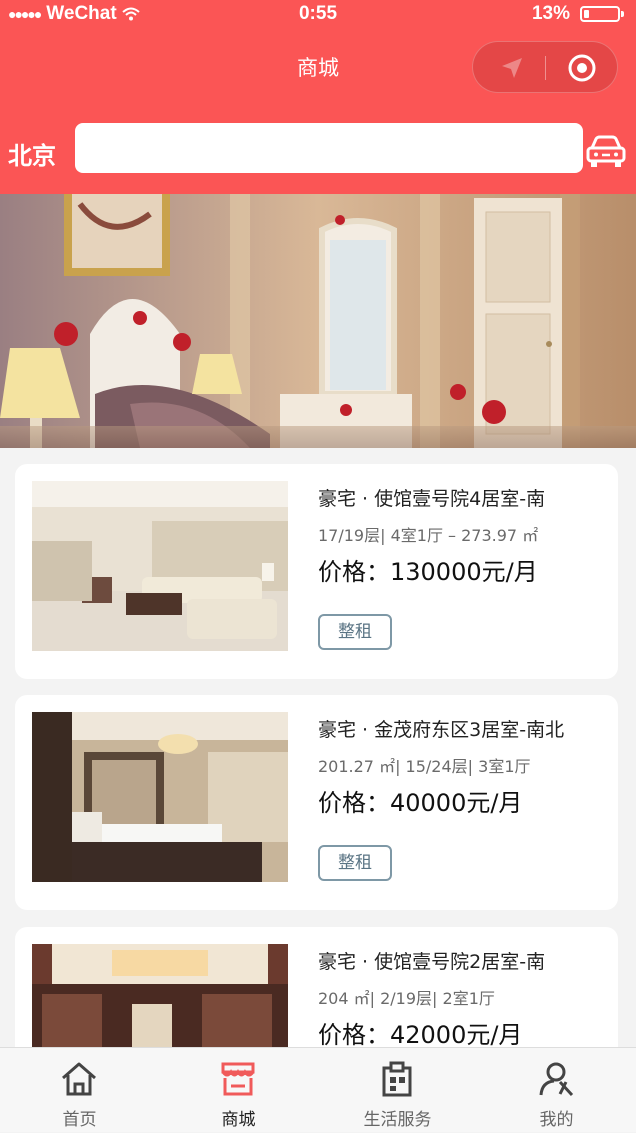 The height and width of the screenshot is (1133, 636). I want to click on status-bar: ●●●●● WeChat 0:55 13%, so click(318, 14).